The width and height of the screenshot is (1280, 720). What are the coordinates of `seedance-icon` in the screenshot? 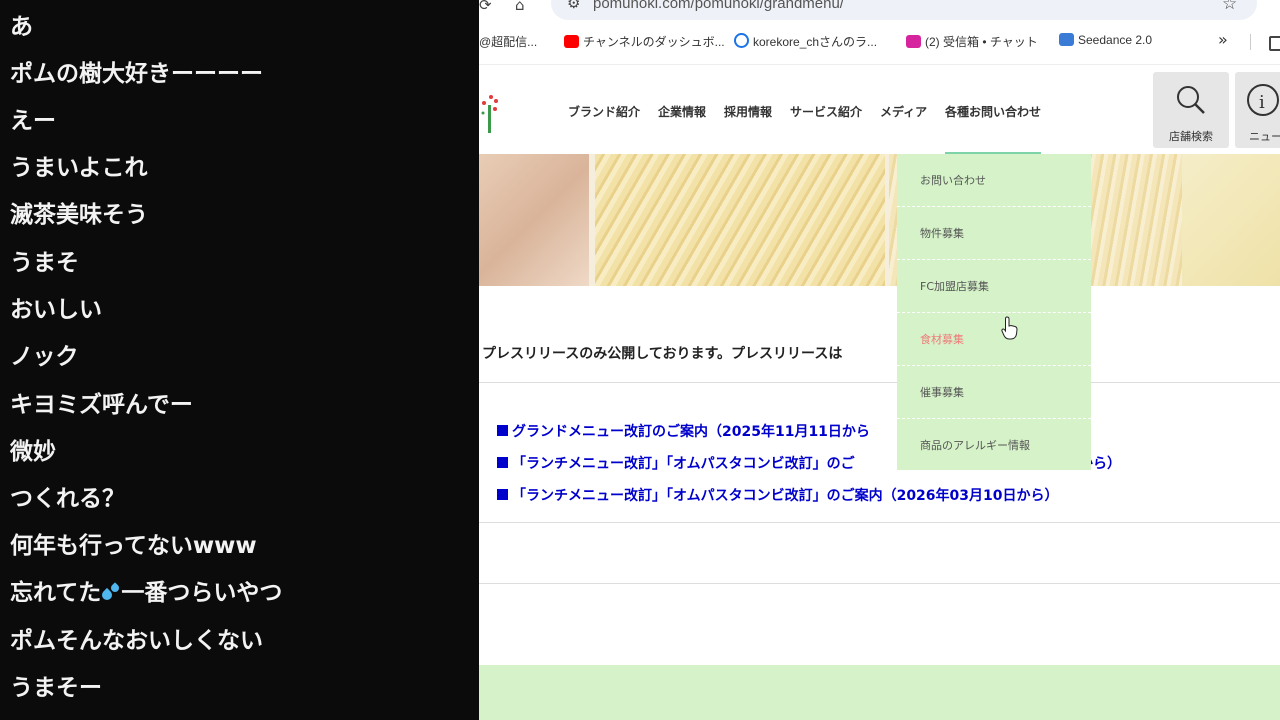 It's located at (1066, 39).